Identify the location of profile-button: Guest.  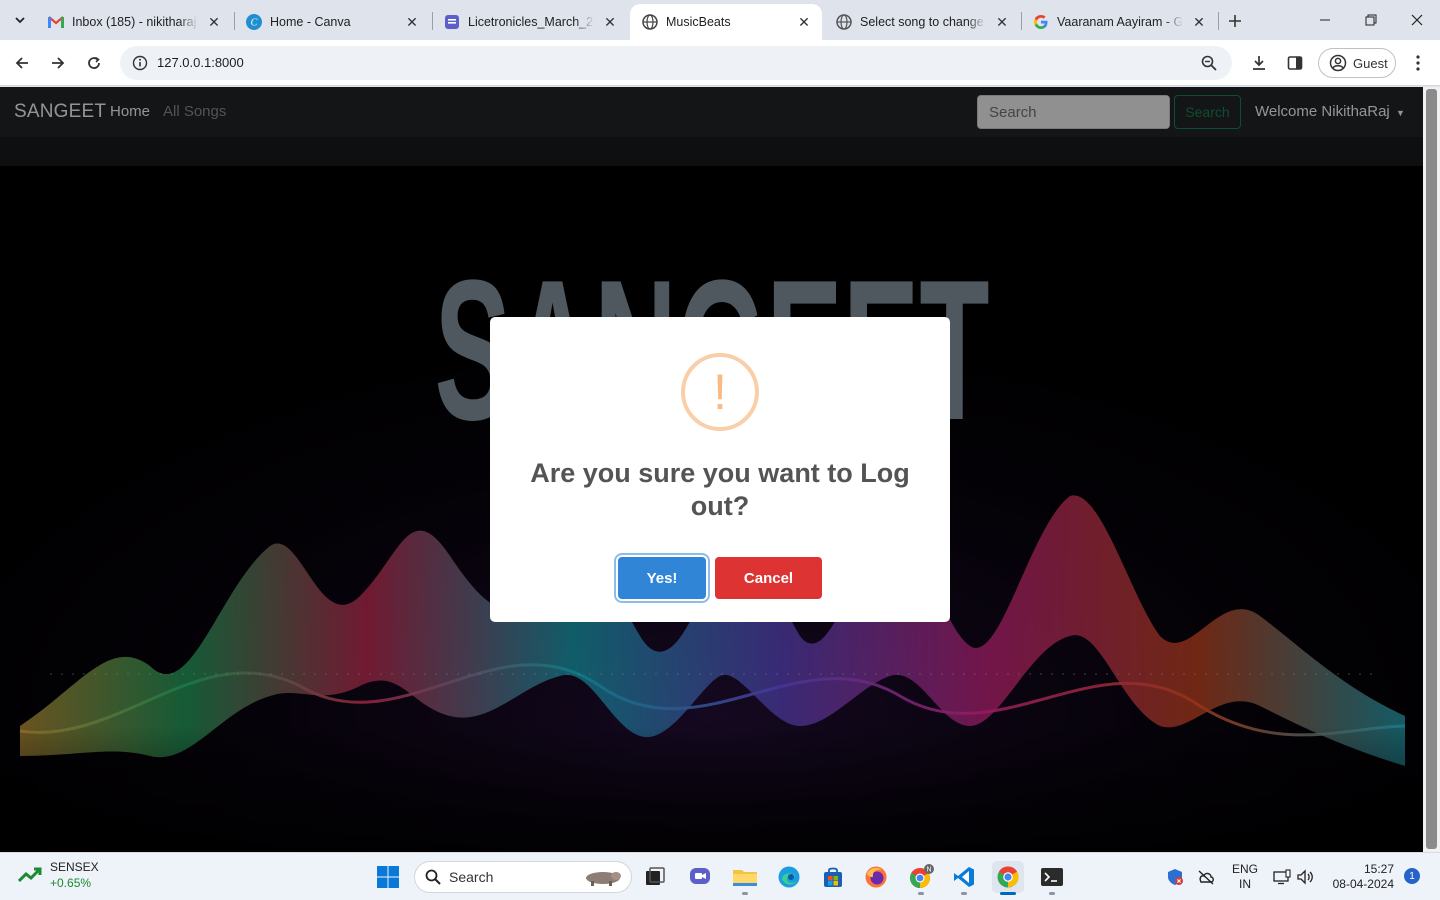
(1357, 63).